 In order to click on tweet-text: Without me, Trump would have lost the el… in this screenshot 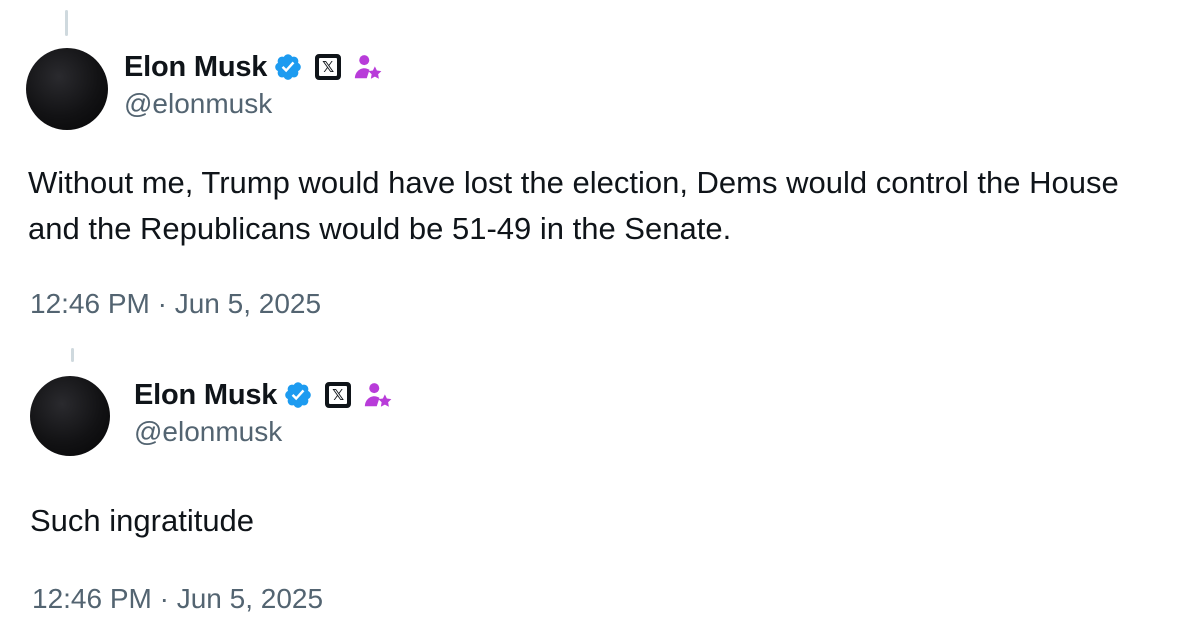, I will do `click(573, 205)`.